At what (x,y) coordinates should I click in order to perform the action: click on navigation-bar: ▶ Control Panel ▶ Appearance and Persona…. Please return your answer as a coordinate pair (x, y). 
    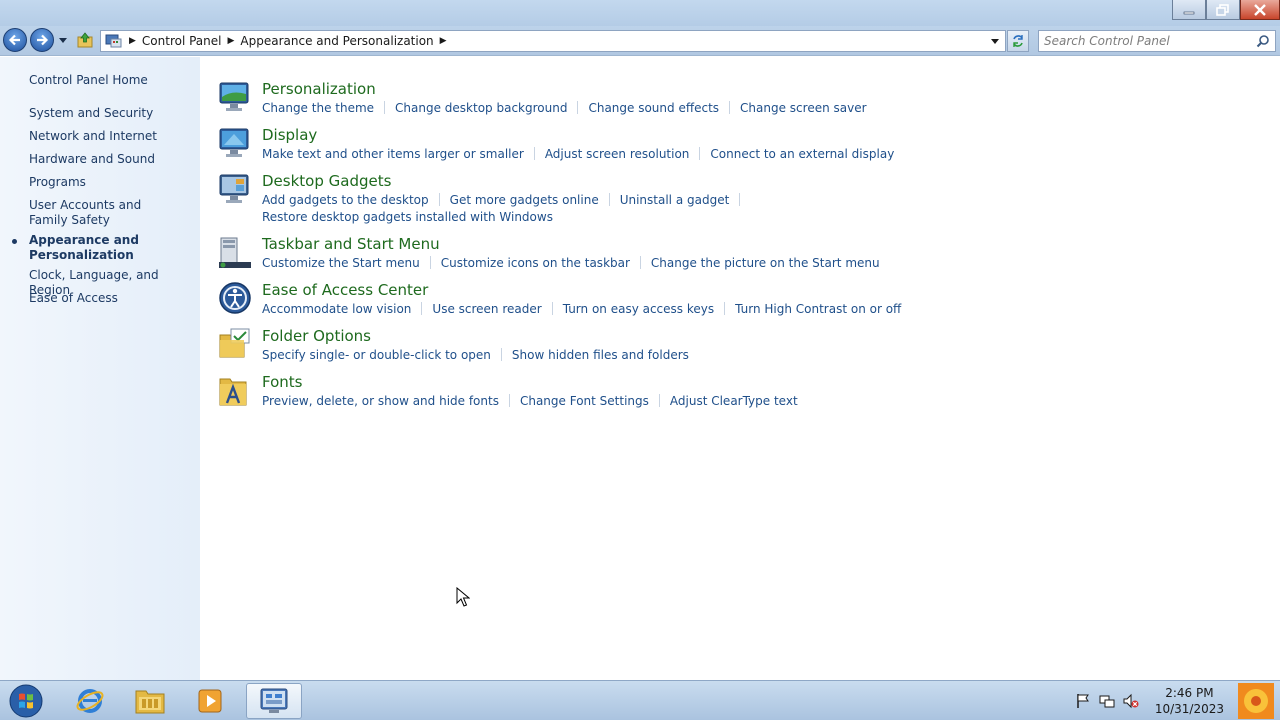
    Looking at the image, I should click on (640, 41).